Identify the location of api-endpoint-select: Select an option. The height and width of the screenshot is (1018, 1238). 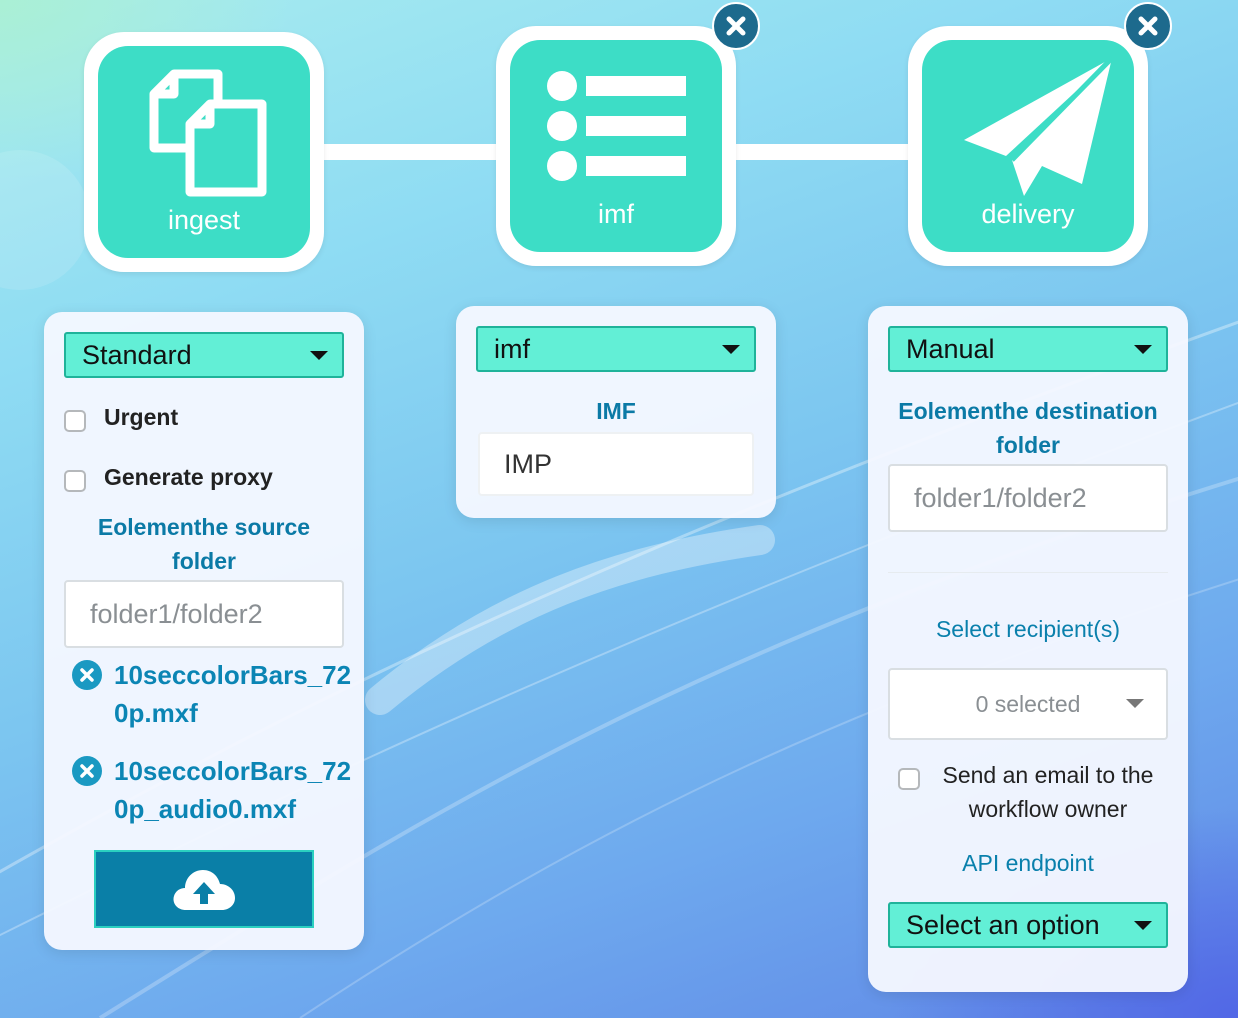
(1028, 925).